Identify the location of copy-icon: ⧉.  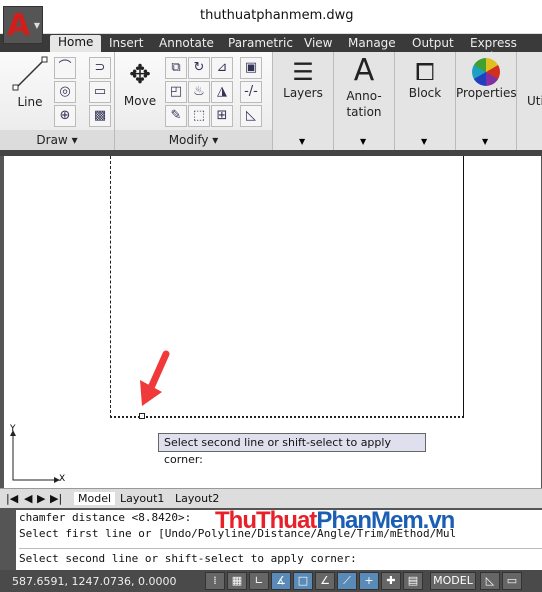
(176, 68).